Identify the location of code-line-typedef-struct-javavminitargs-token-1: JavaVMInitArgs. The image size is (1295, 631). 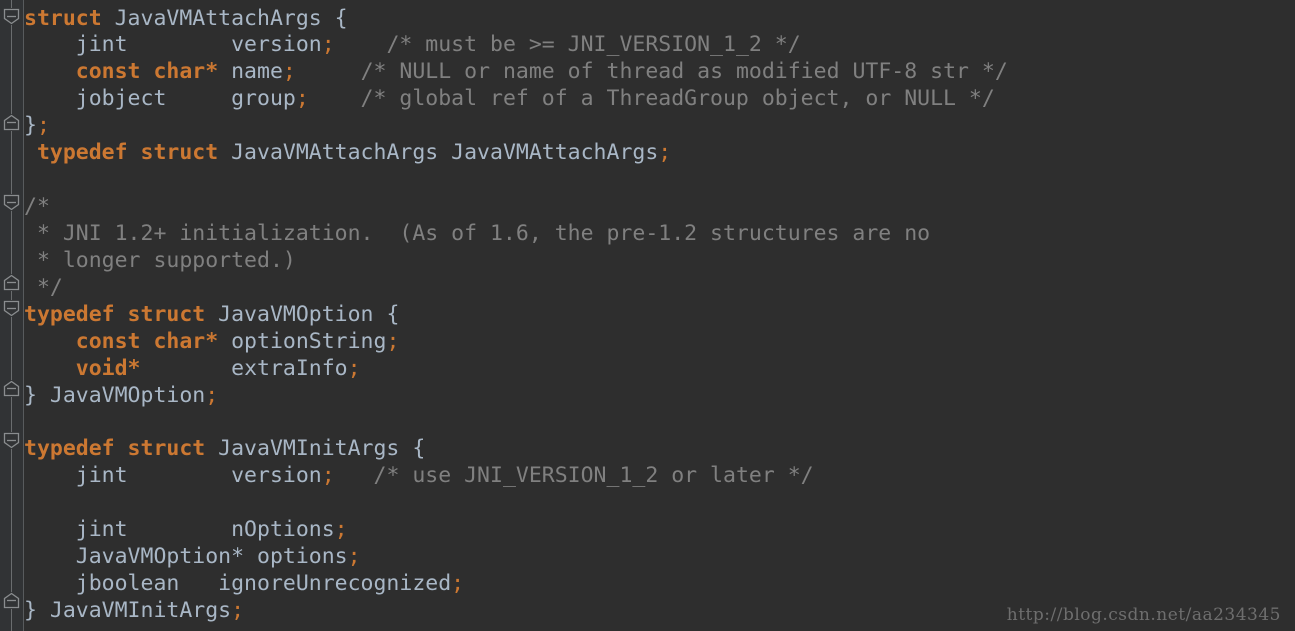
(309, 448).